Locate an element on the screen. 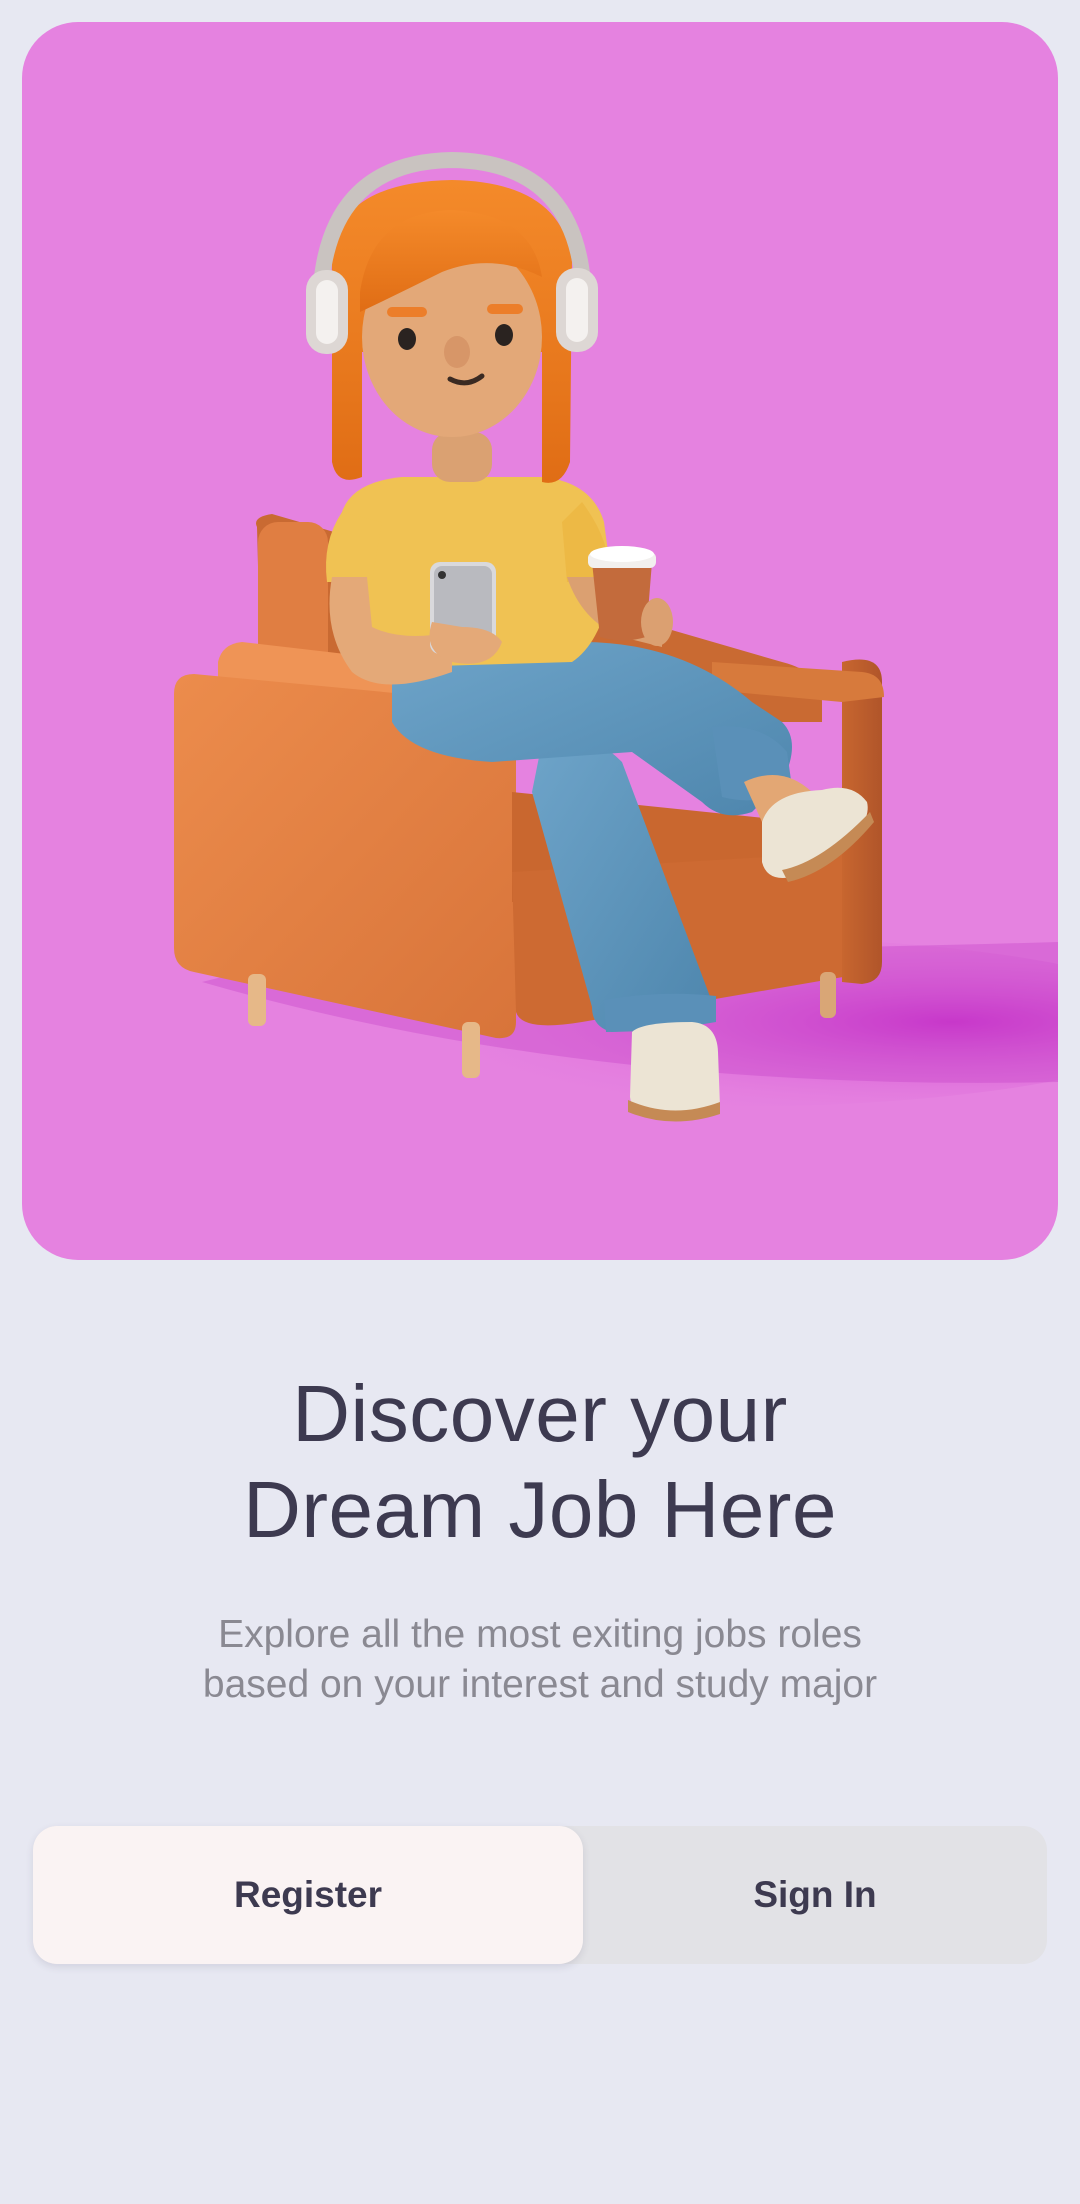 Image resolution: width=1080 pixels, height=2204 pixels. sign-in-button: Sign In is located at coordinates (815, 1895).